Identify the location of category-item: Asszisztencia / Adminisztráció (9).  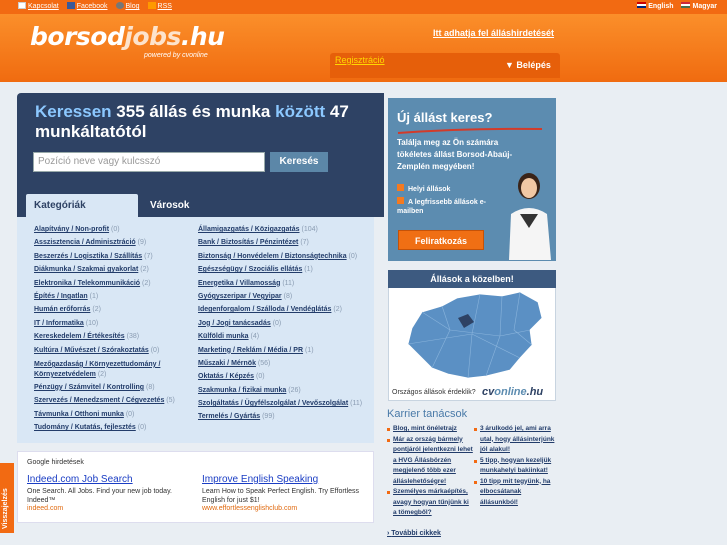
(114, 245).